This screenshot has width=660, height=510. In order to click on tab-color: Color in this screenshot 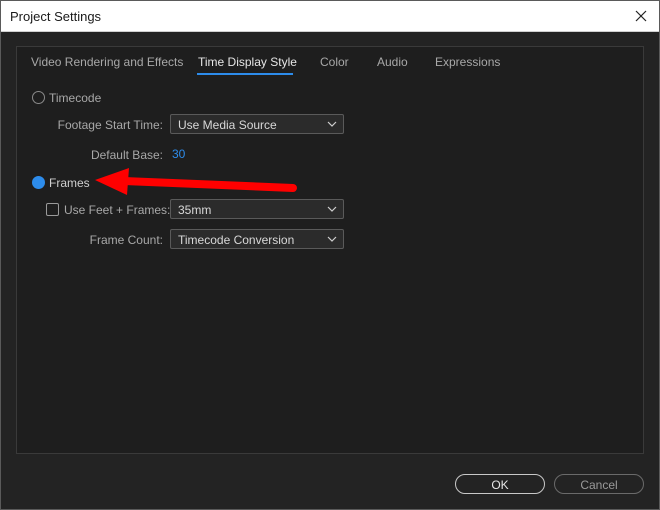, I will do `click(334, 62)`.